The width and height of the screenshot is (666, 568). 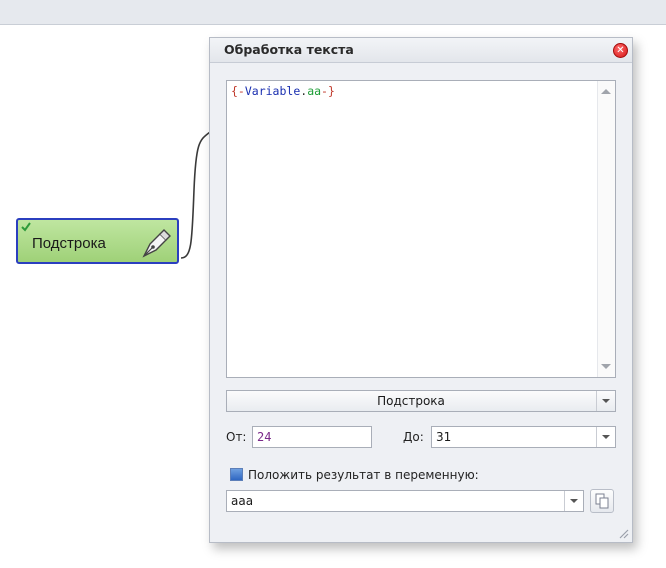 I want to click on token-close-brace: -}, so click(x=328, y=91).